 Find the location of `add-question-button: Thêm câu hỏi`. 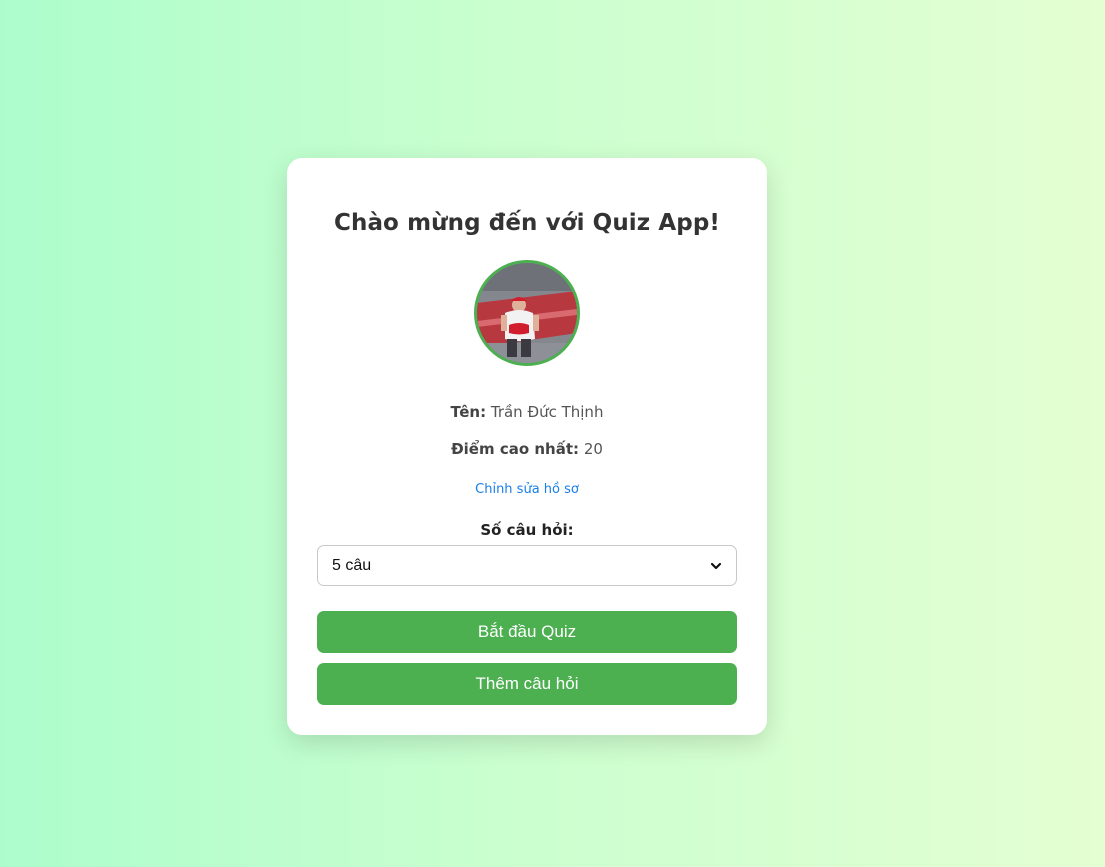

add-question-button: Thêm câu hỏi is located at coordinates (527, 684).